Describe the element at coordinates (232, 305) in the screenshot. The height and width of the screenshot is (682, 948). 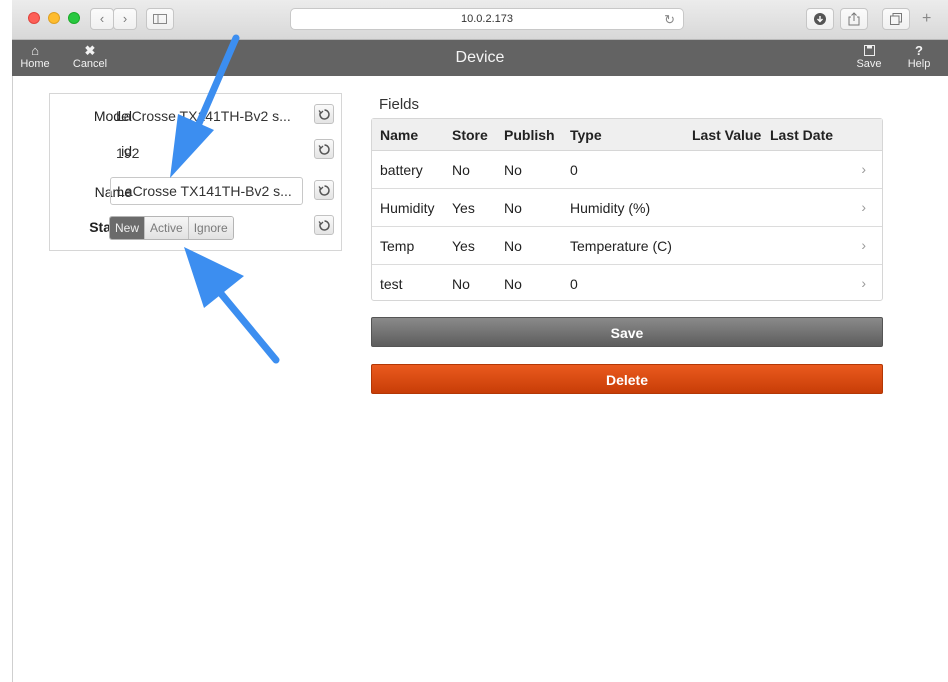
I see `arrow-to-status-control` at that location.